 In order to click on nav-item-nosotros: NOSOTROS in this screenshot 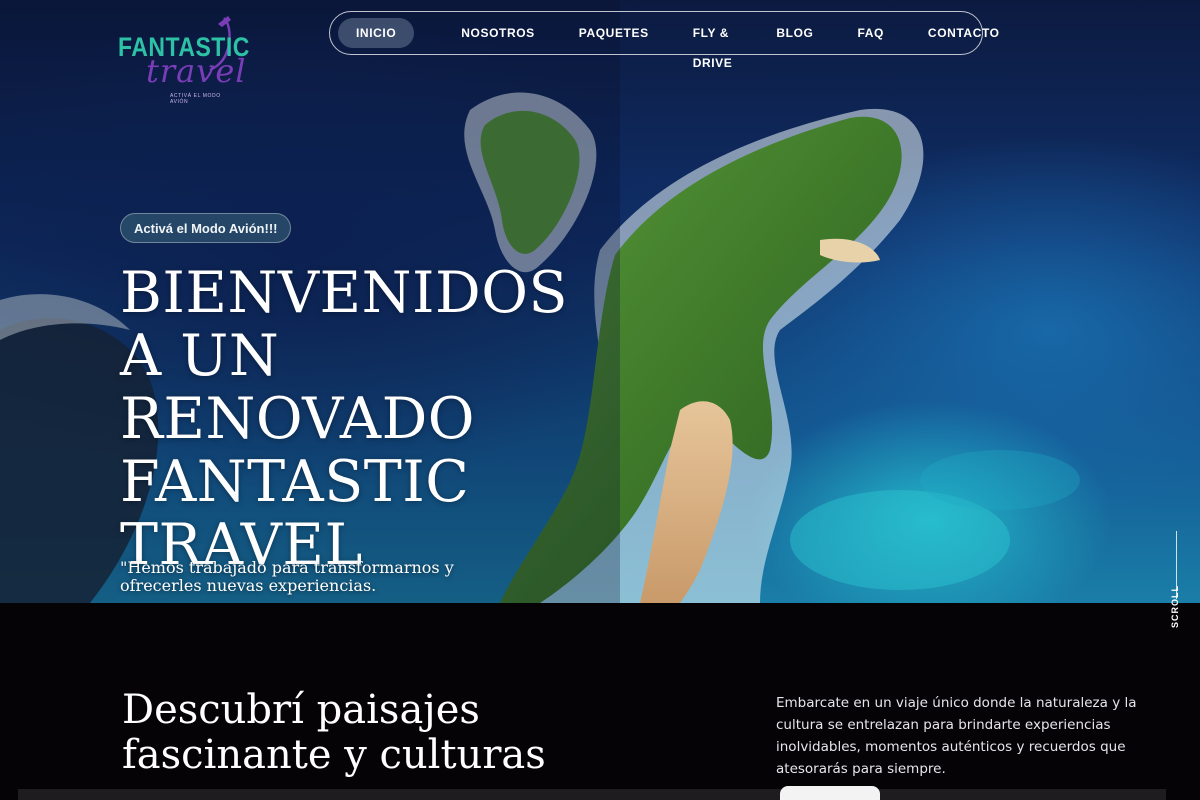, I will do `click(497, 33)`.